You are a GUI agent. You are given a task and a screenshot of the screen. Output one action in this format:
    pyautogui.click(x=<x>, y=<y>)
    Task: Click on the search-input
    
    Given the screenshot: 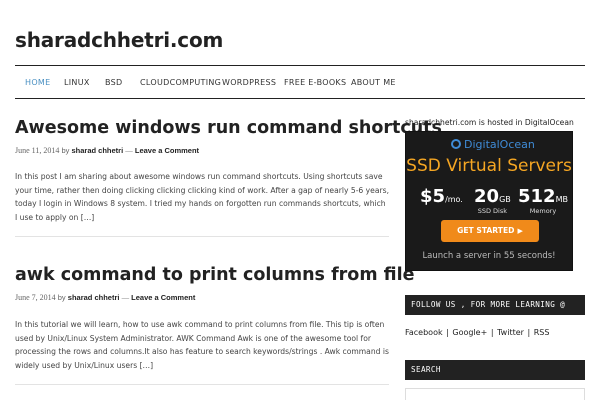 What is the action you would take?
    pyautogui.click(x=495, y=394)
    